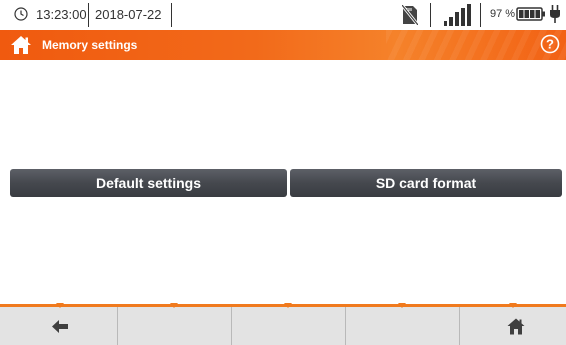  I want to click on bottom-bar, so click(283, 324).